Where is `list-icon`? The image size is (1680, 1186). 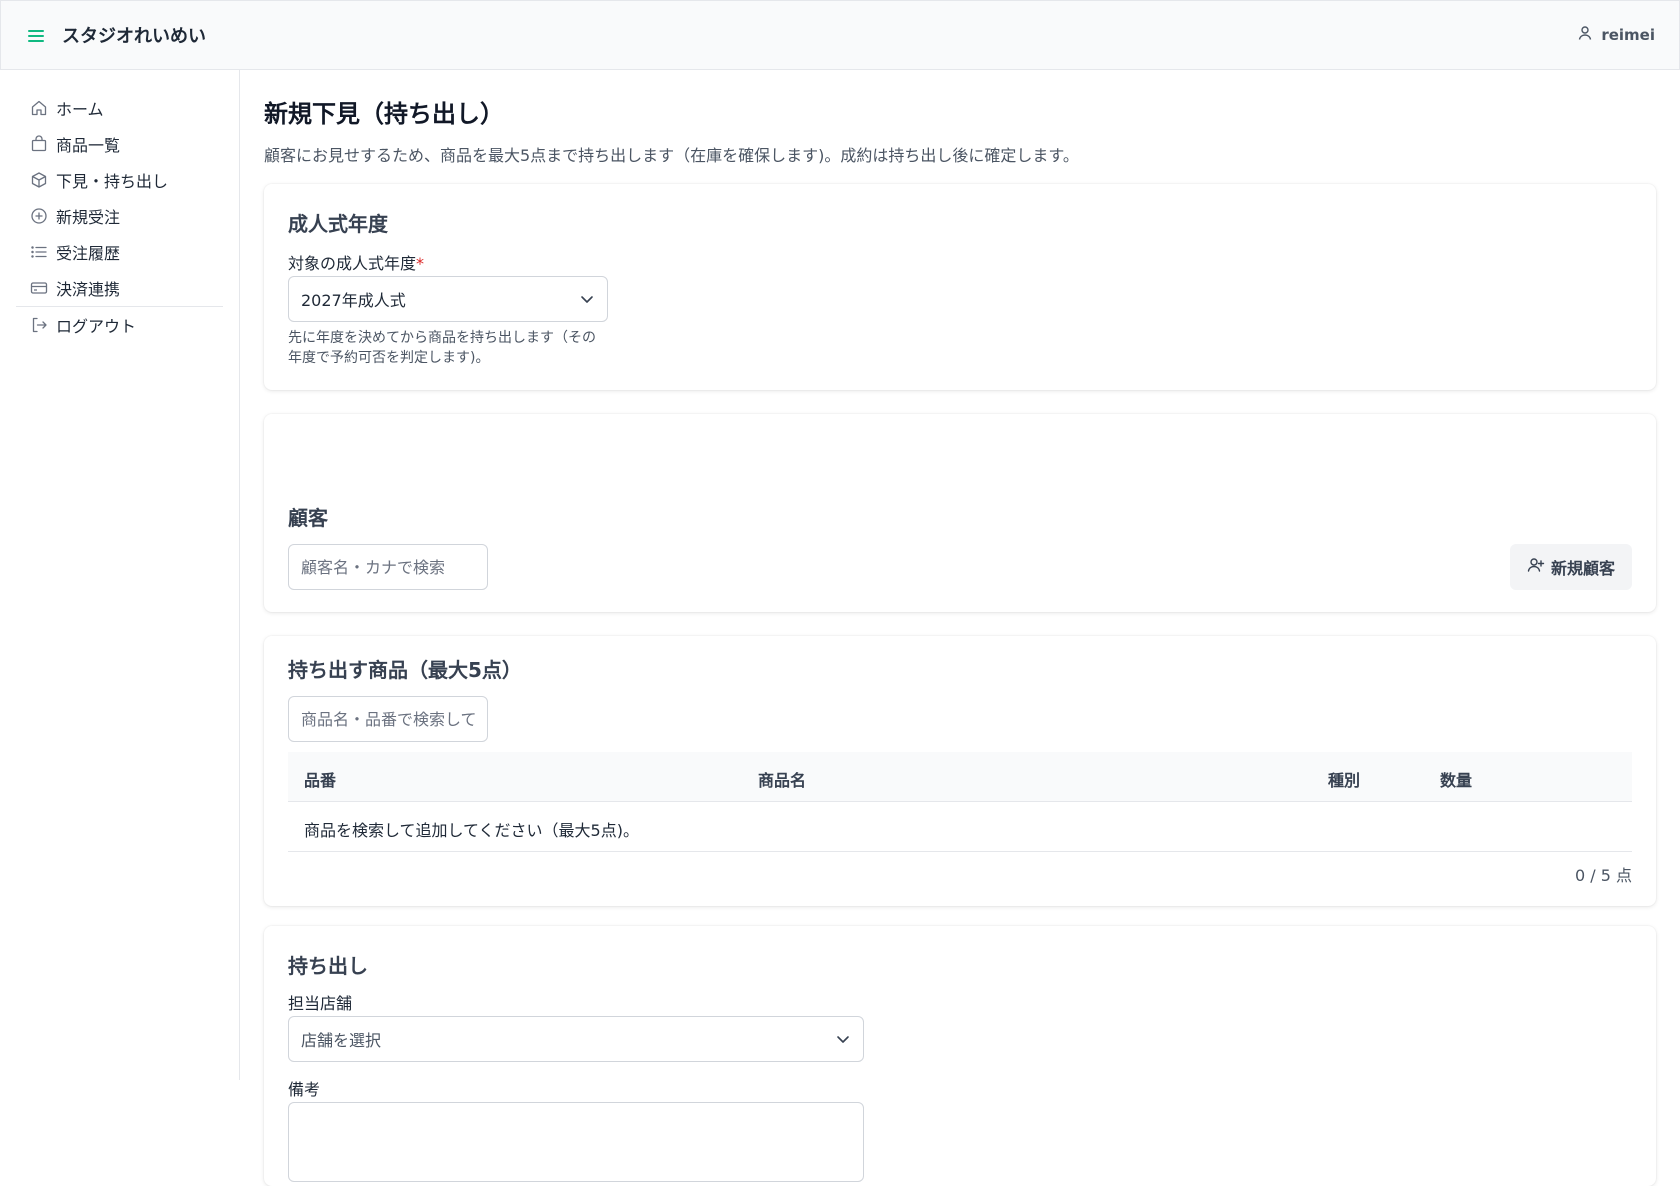
list-icon is located at coordinates (39, 252).